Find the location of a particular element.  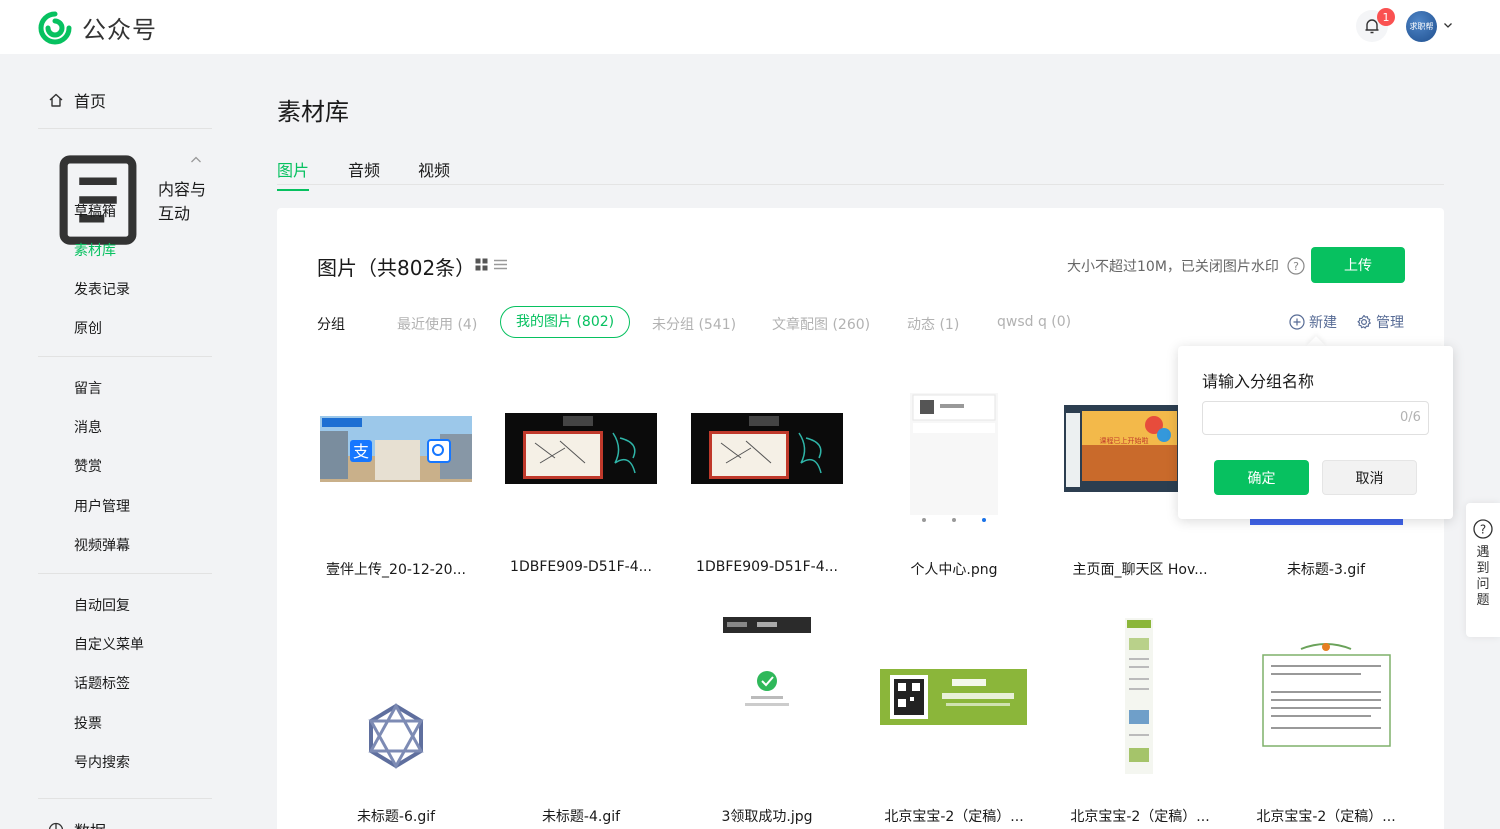

popup-title: 请输入分组名称 is located at coordinates (1258, 381).